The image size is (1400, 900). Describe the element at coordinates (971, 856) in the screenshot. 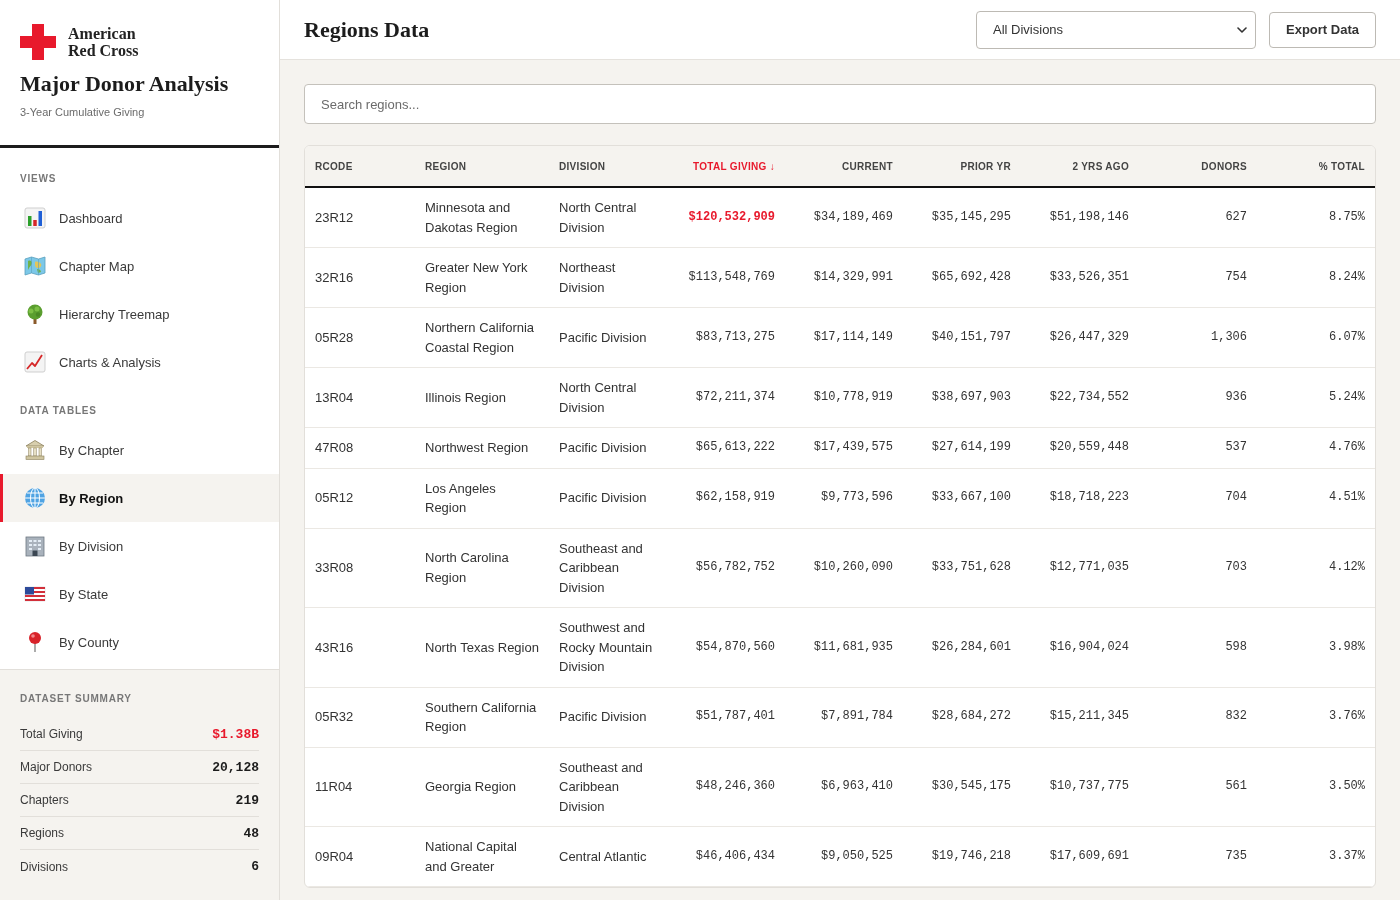

I see `table-cell-text: $19,746,218` at that location.